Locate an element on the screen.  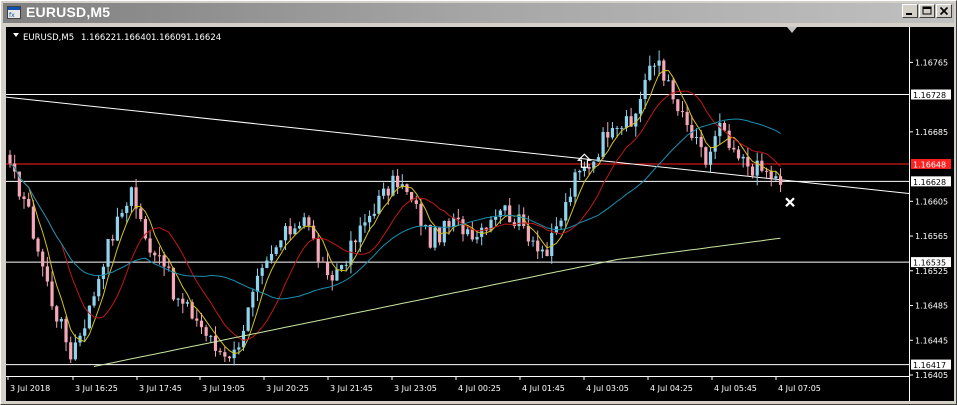
time-tick-label: 4 Jul 03:05 is located at coordinates (607, 388).